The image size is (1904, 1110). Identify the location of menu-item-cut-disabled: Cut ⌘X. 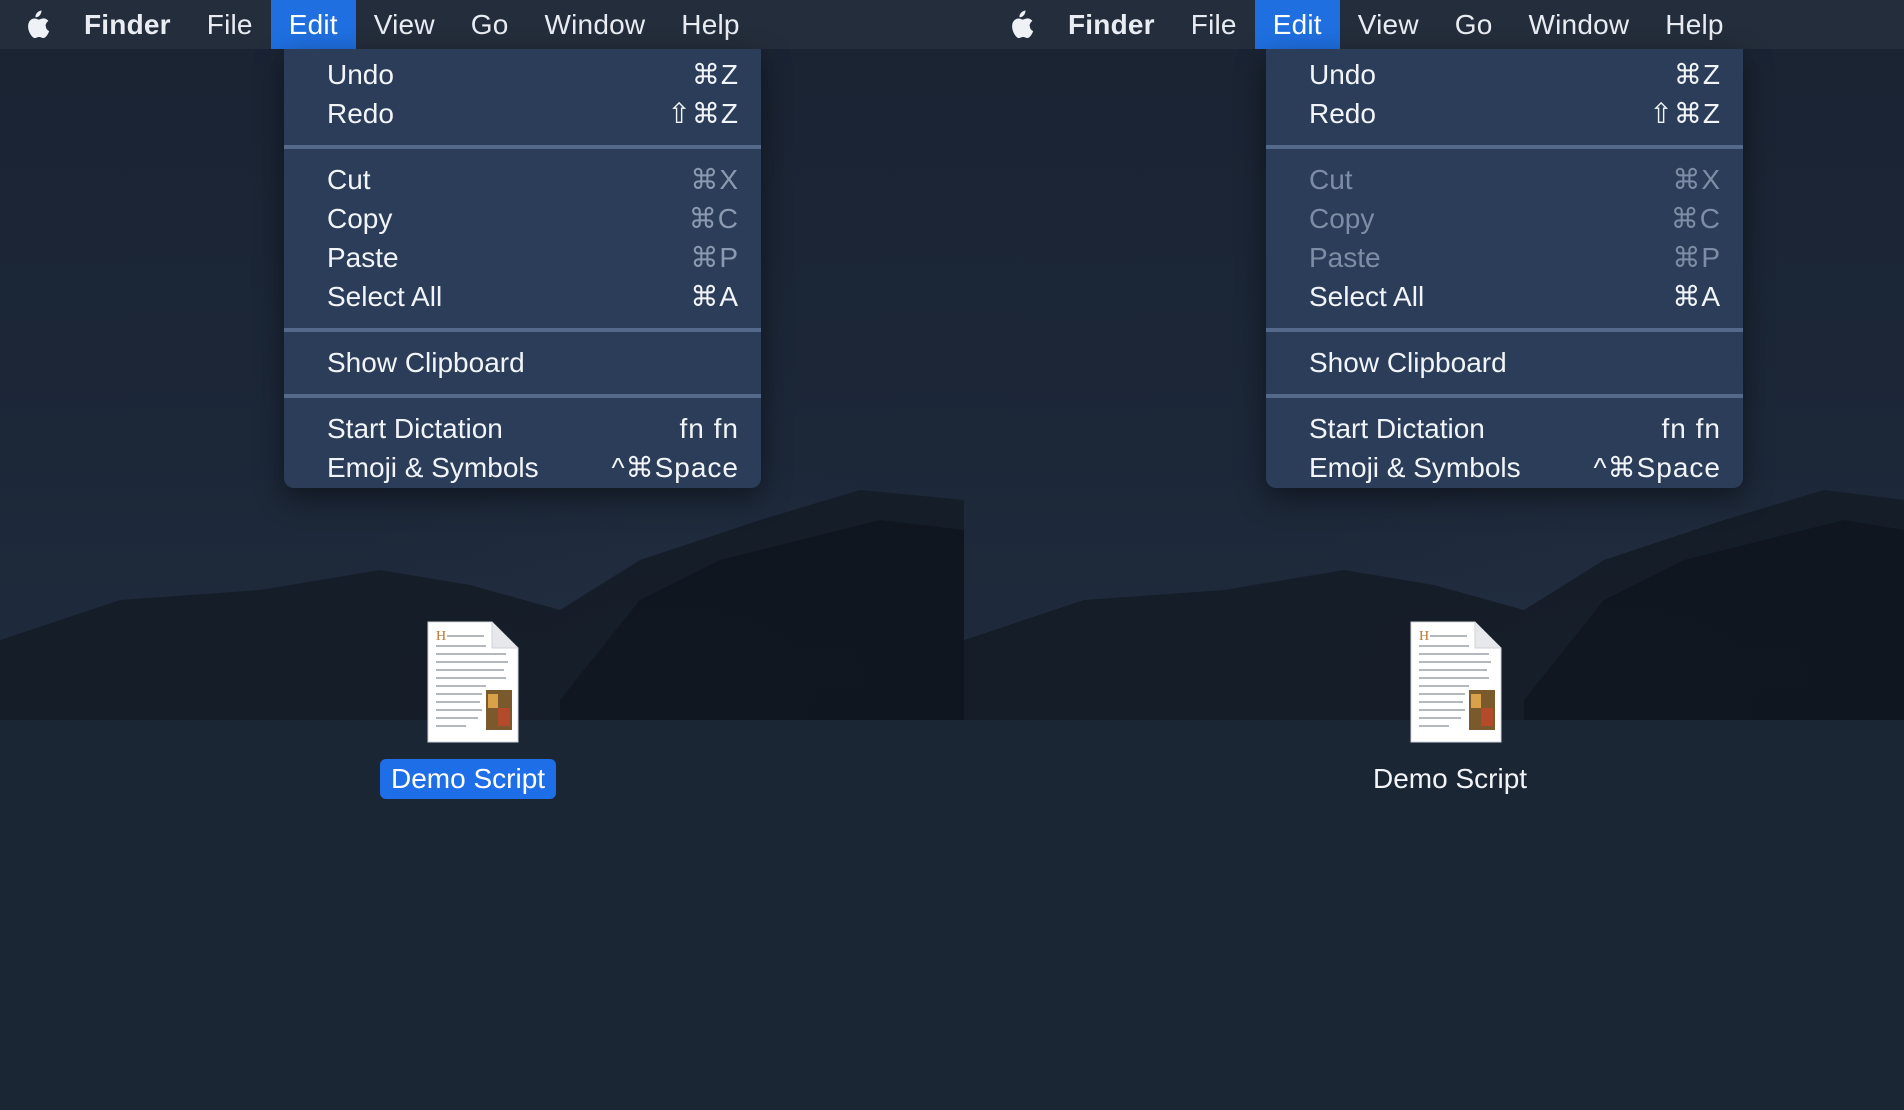
(1515, 179).